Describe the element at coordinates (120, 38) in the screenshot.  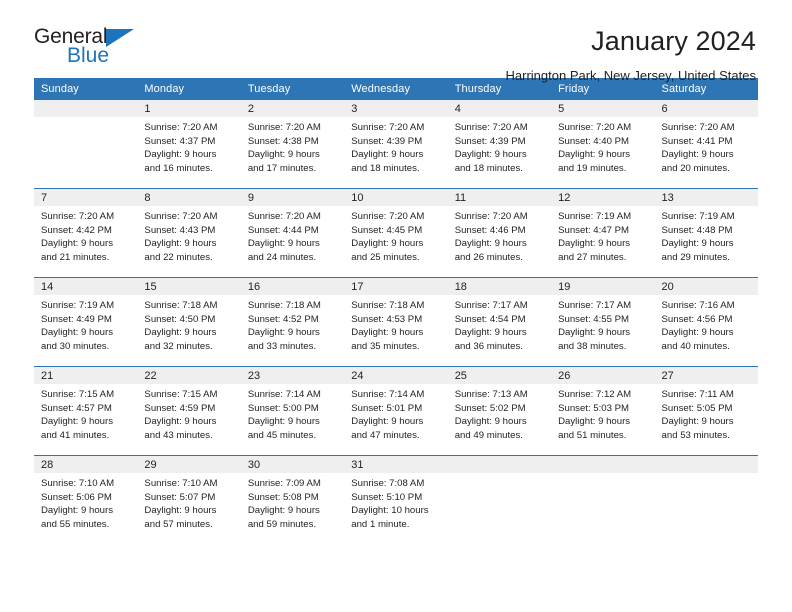
I see `triangle-icon` at that location.